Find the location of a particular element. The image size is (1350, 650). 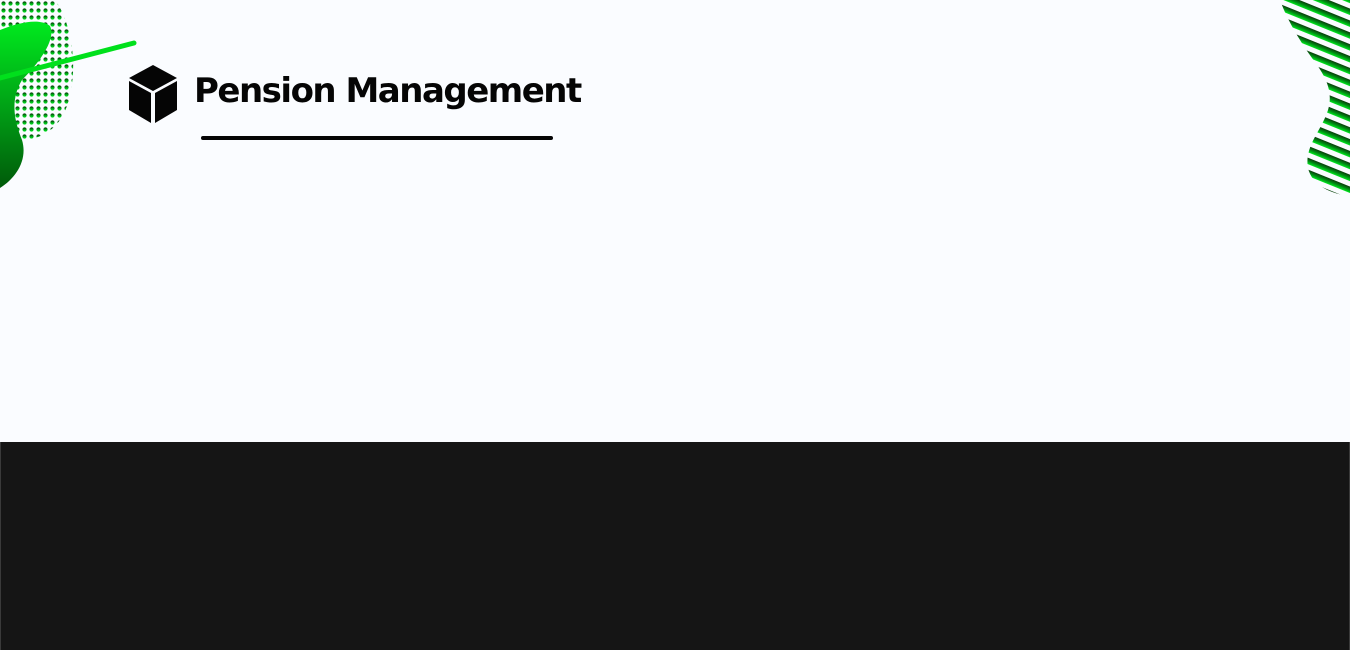

decorative-stripes-right is located at coordinates (1315, 98).